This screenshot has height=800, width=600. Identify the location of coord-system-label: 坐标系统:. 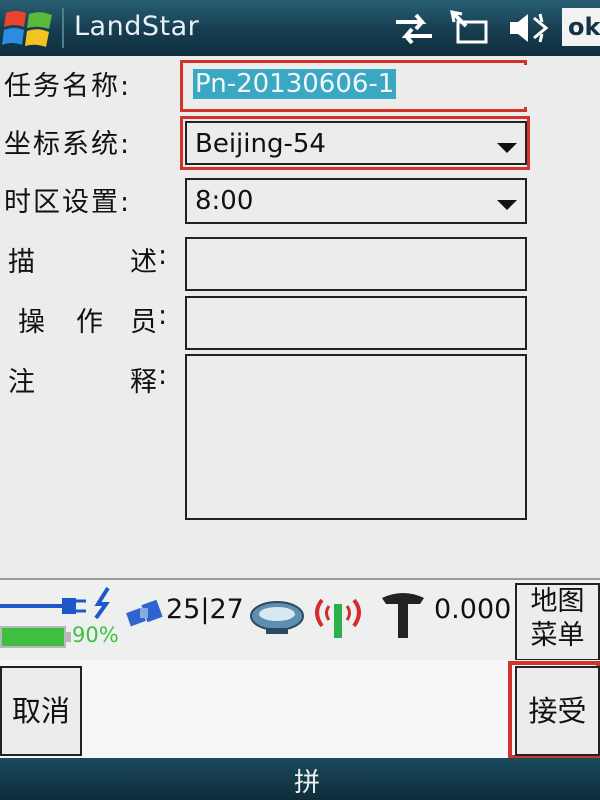
(67, 141).